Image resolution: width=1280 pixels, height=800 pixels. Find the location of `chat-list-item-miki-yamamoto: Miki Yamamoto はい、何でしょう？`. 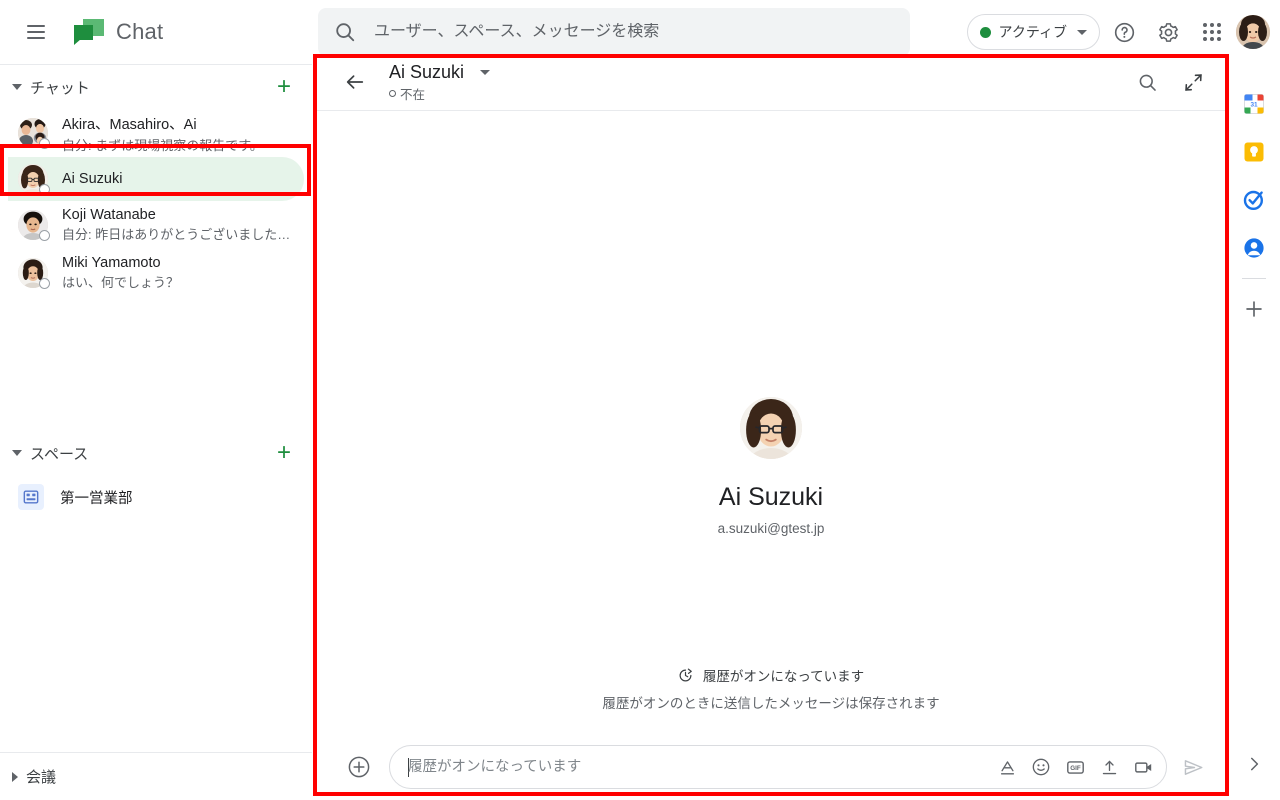

chat-list-item-miki-yamamoto: Miki Yamamoto はい、何でしょう？ is located at coordinates (156, 273).